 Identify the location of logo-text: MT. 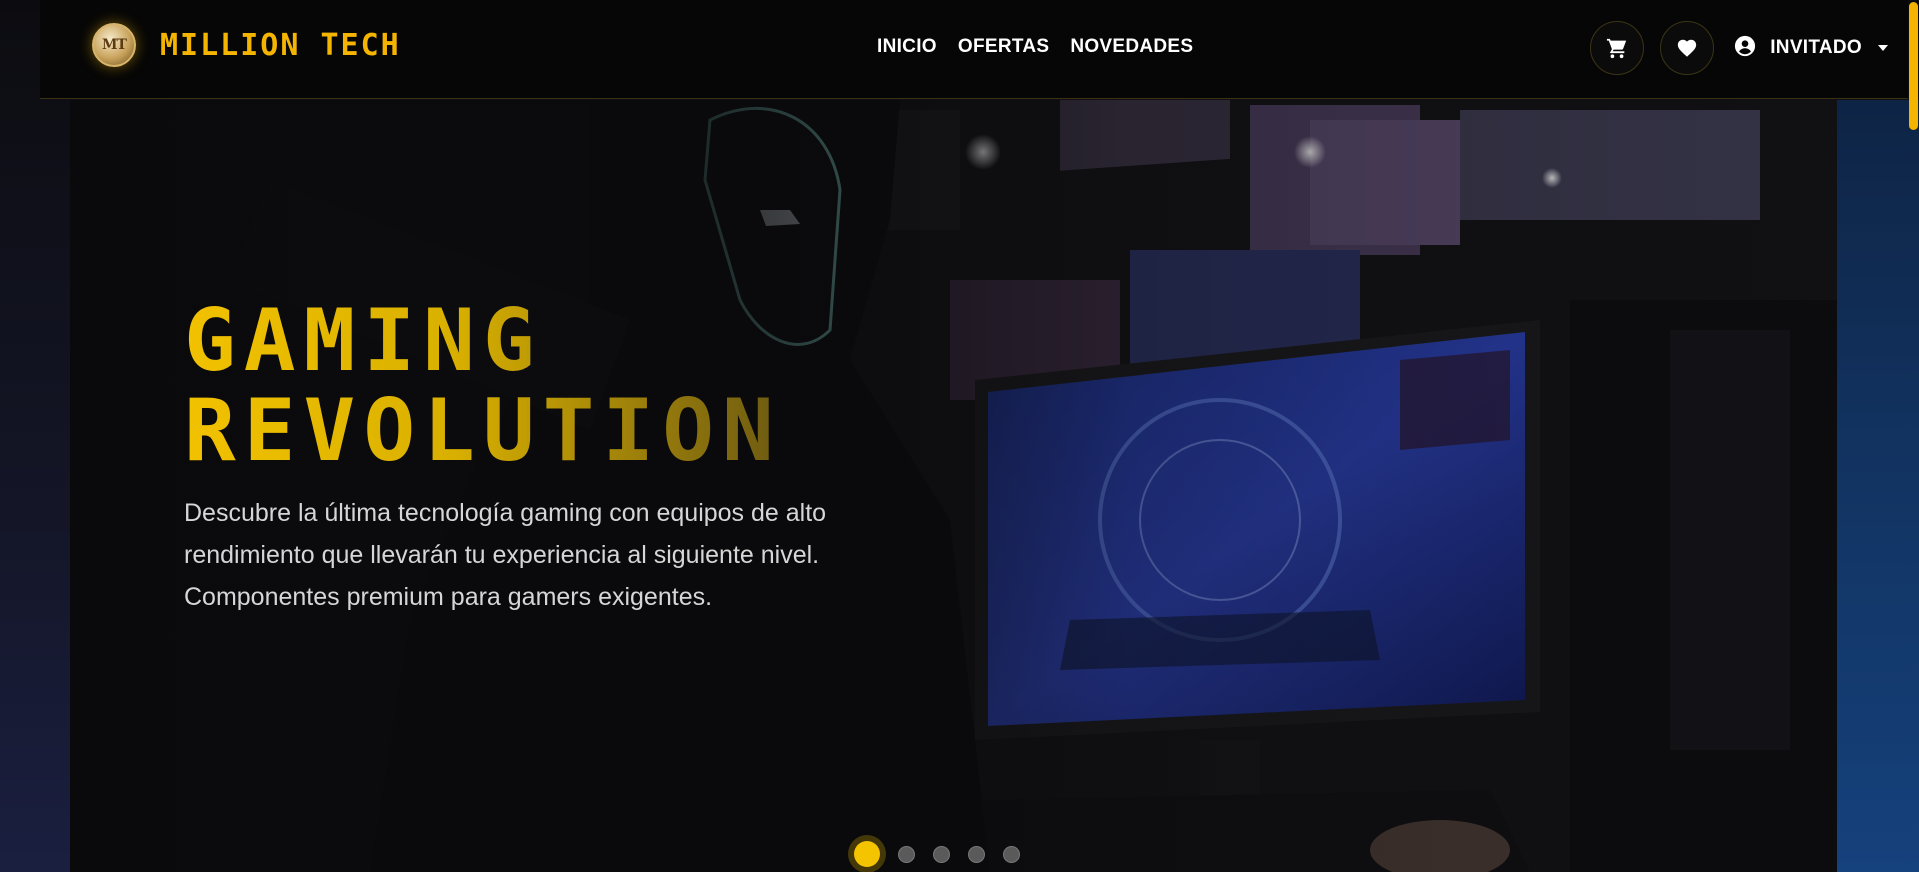
(114, 45).